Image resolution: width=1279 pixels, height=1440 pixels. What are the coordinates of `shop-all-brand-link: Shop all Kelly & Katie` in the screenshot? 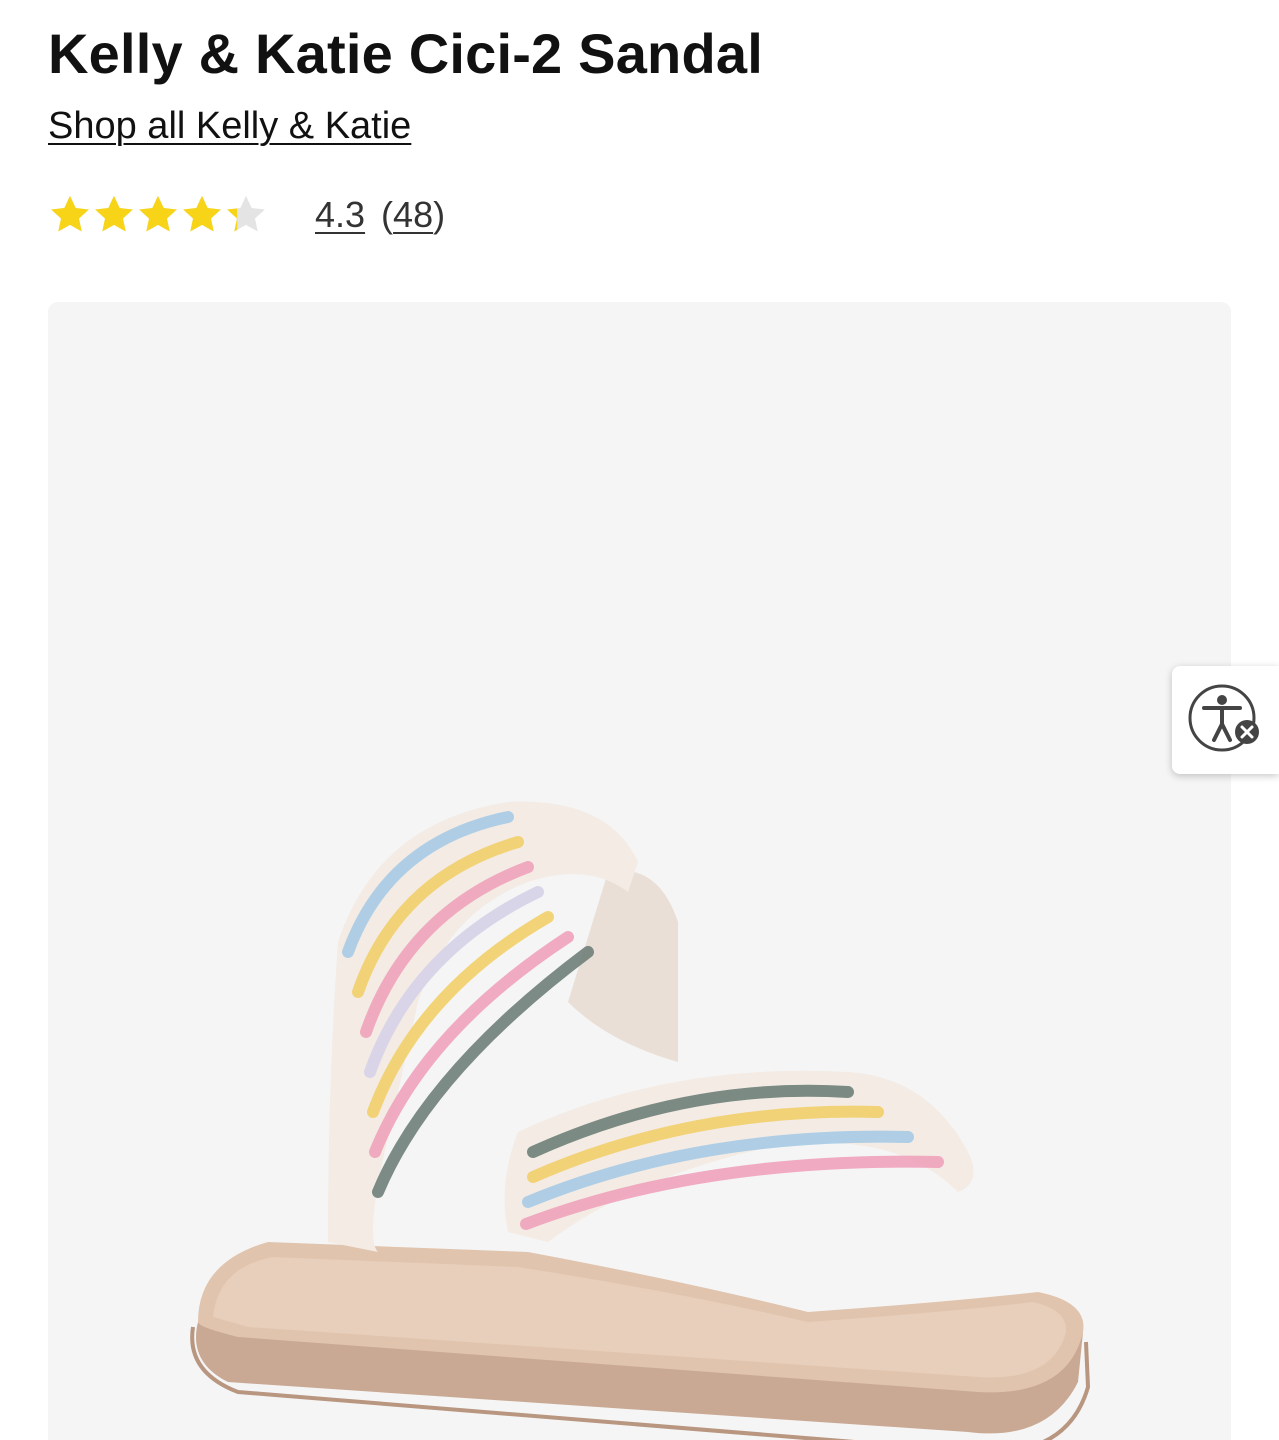 It's located at (229, 126).